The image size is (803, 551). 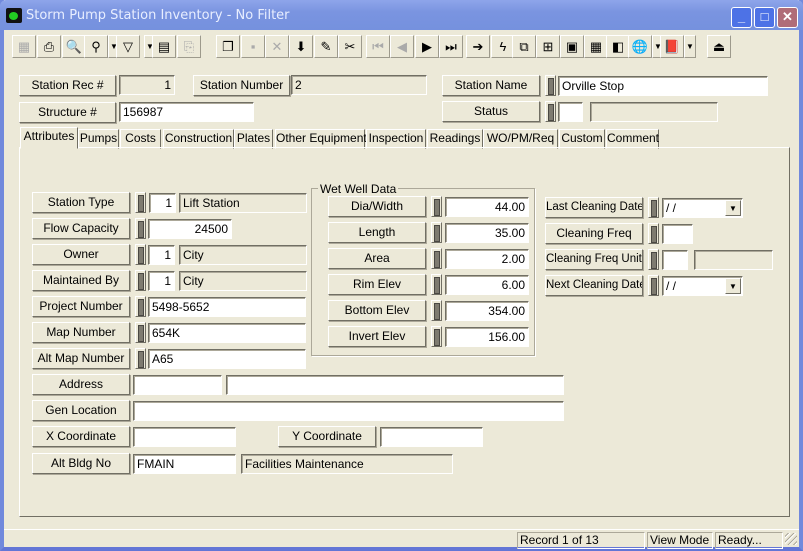 I want to click on last-record-icon: ⏭, so click(x=451, y=46).